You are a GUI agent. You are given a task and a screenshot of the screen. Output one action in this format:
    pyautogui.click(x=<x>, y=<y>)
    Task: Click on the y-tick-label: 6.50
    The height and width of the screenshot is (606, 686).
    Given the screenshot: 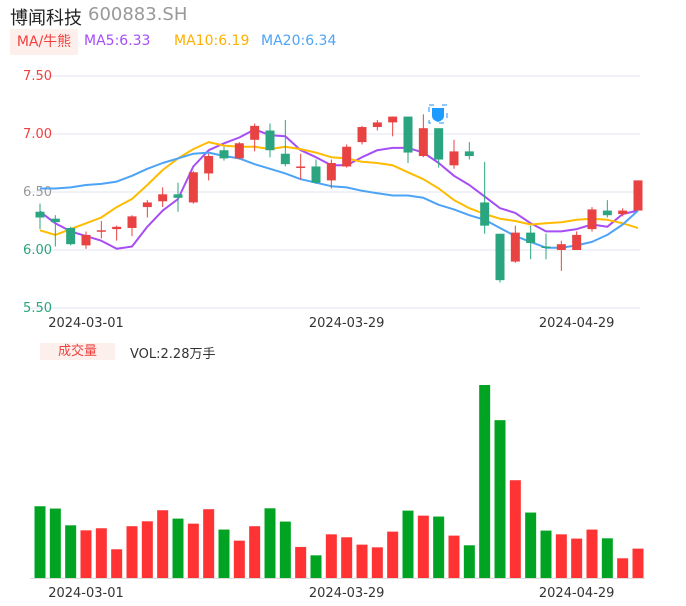 What is the action you would take?
    pyautogui.click(x=37, y=192)
    